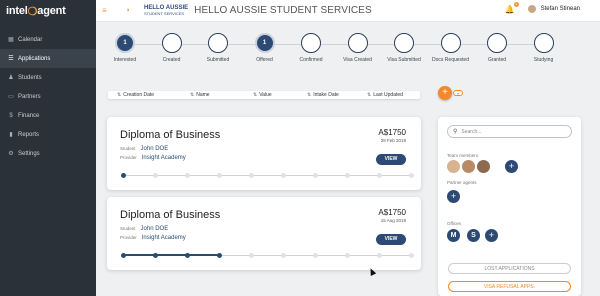  I want to click on lost-applications-button: LOST APPLICATIONS, so click(509, 268).